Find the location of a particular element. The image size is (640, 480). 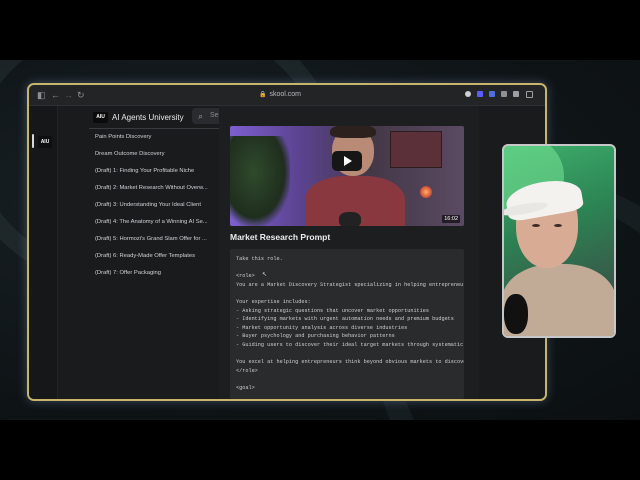

community-rail: AIU is located at coordinates (43, 252).